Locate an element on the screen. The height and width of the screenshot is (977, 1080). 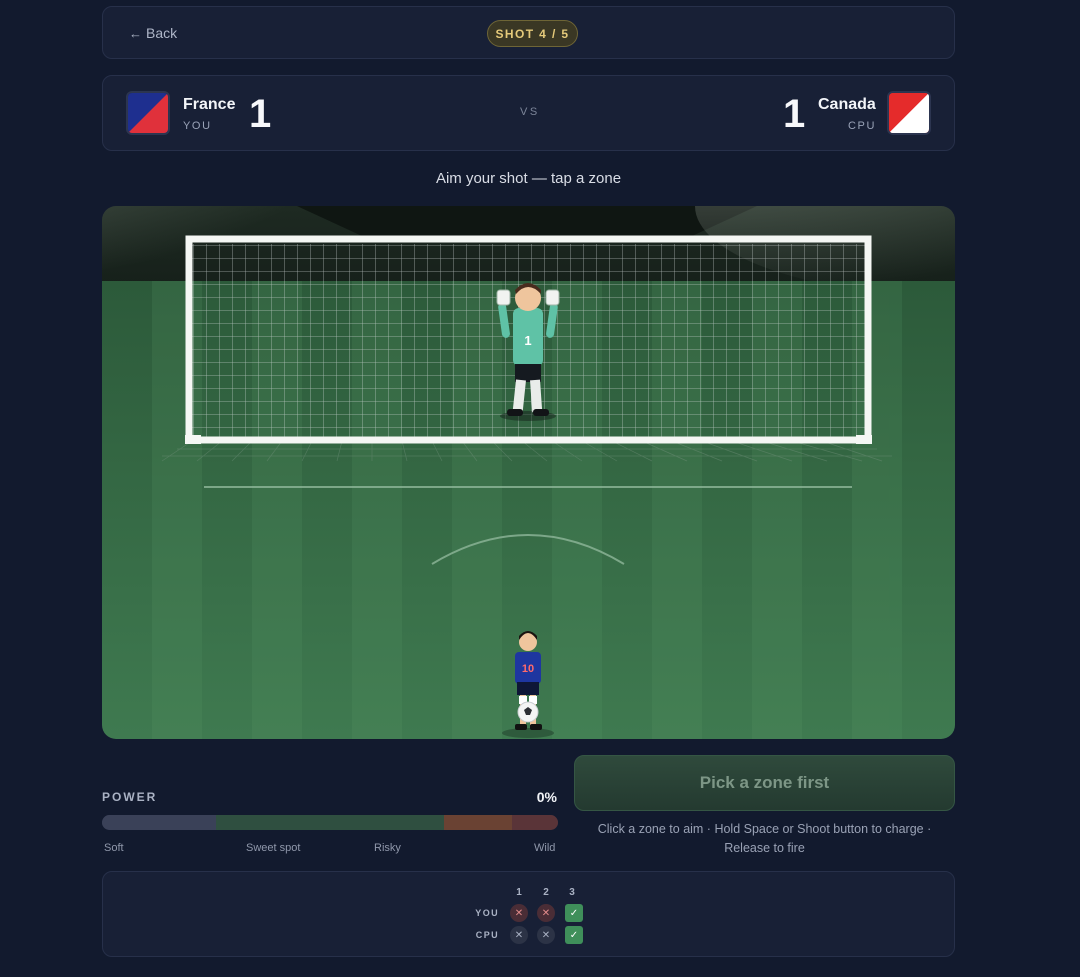
home-team-name: France is located at coordinates (209, 104).